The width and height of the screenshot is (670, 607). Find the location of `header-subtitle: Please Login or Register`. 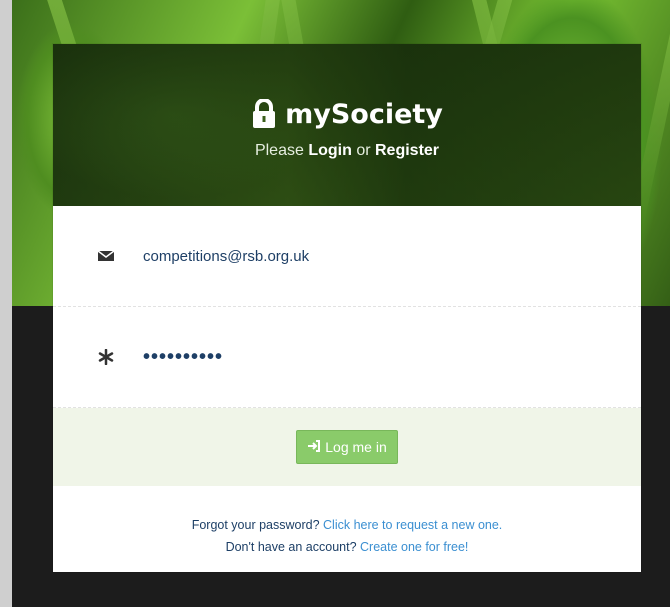

header-subtitle: Please Login or Register is located at coordinates (347, 151).